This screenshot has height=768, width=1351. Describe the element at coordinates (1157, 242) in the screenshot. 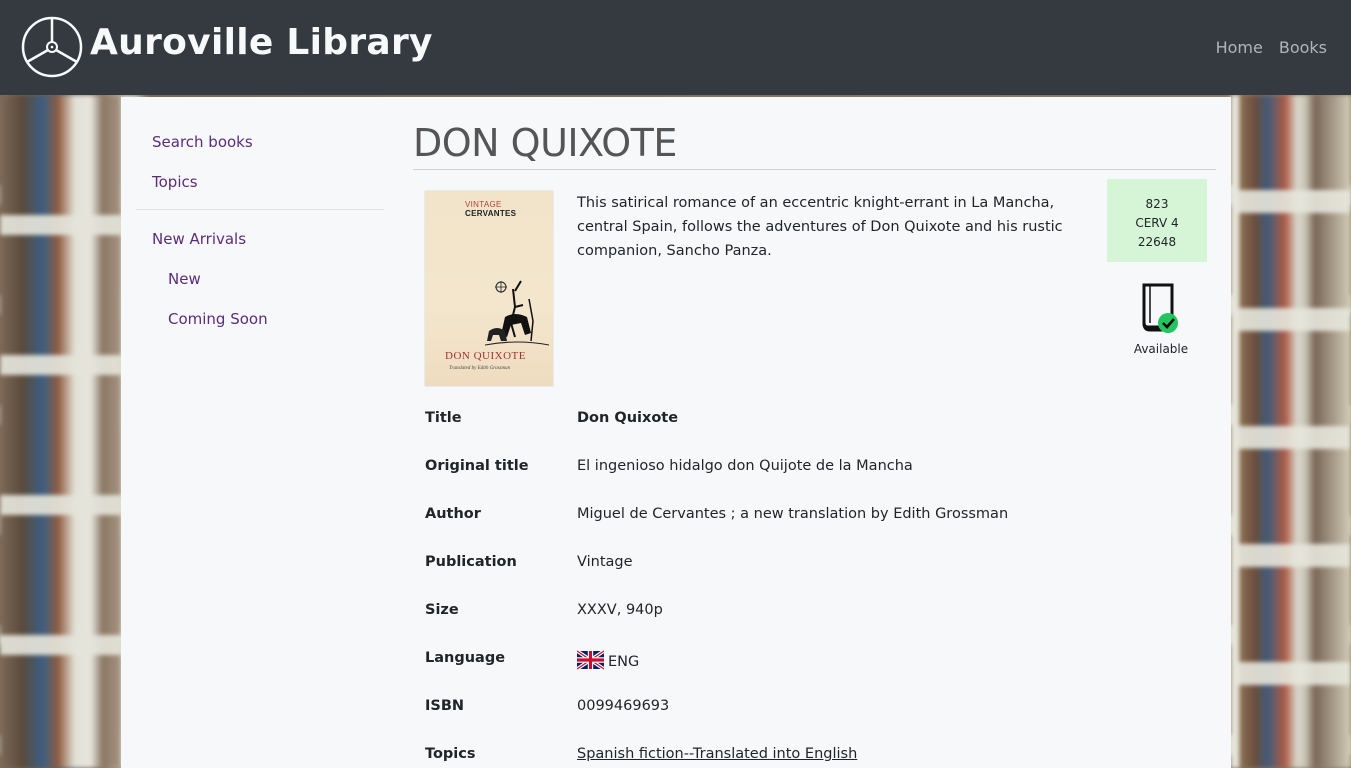

I see `call-number-accession: 22648` at that location.